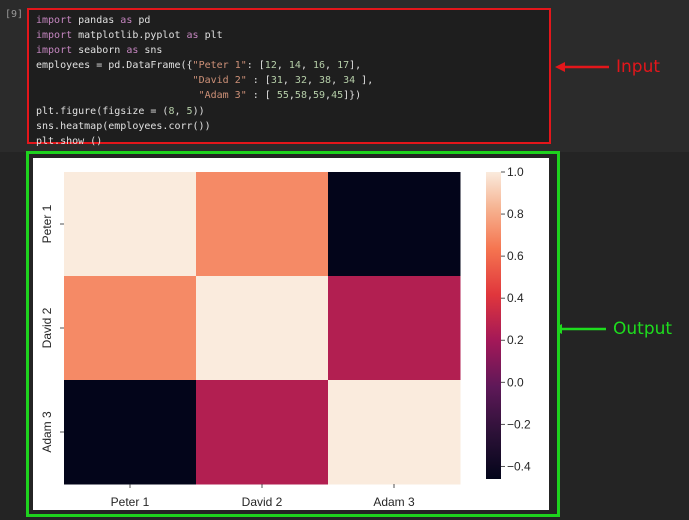 This screenshot has width=689, height=520. Describe the element at coordinates (515, 298) in the screenshot. I see `colorbar-tick-label: 0.4` at that location.